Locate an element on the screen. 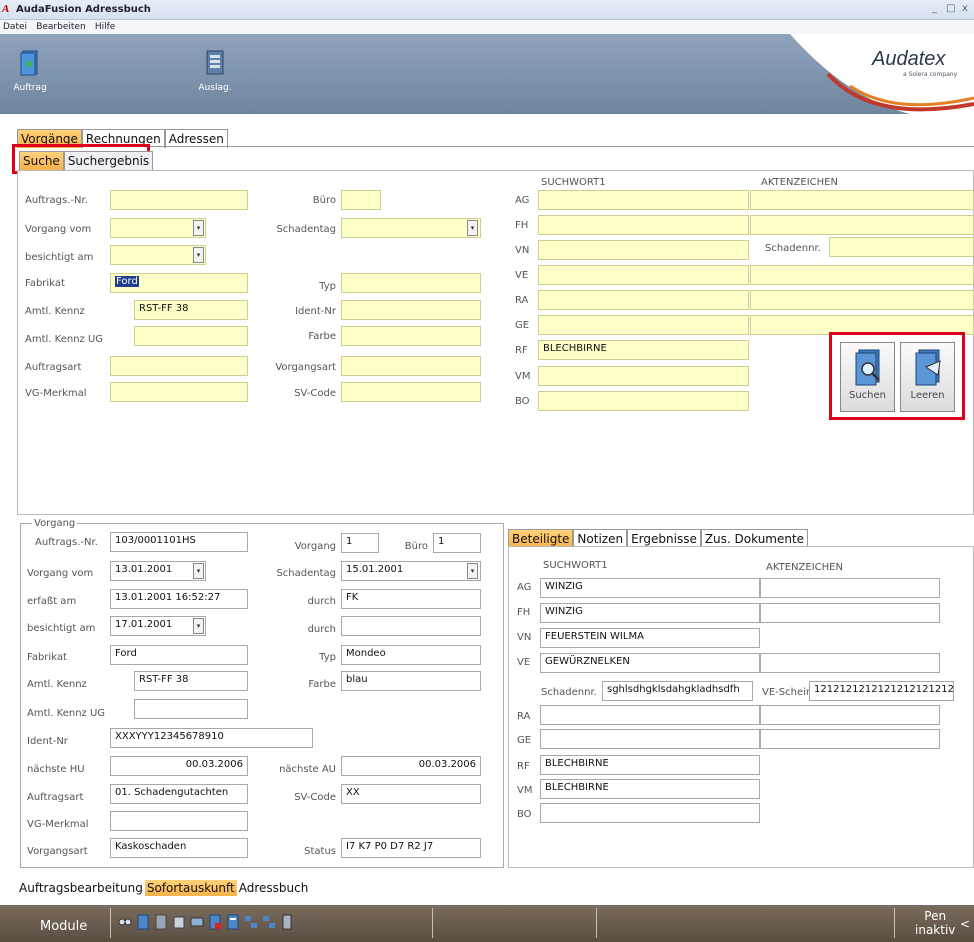 This screenshot has width=974, height=942. menu-bearbeiten: Bearbeiten is located at coordinates (60, 27).